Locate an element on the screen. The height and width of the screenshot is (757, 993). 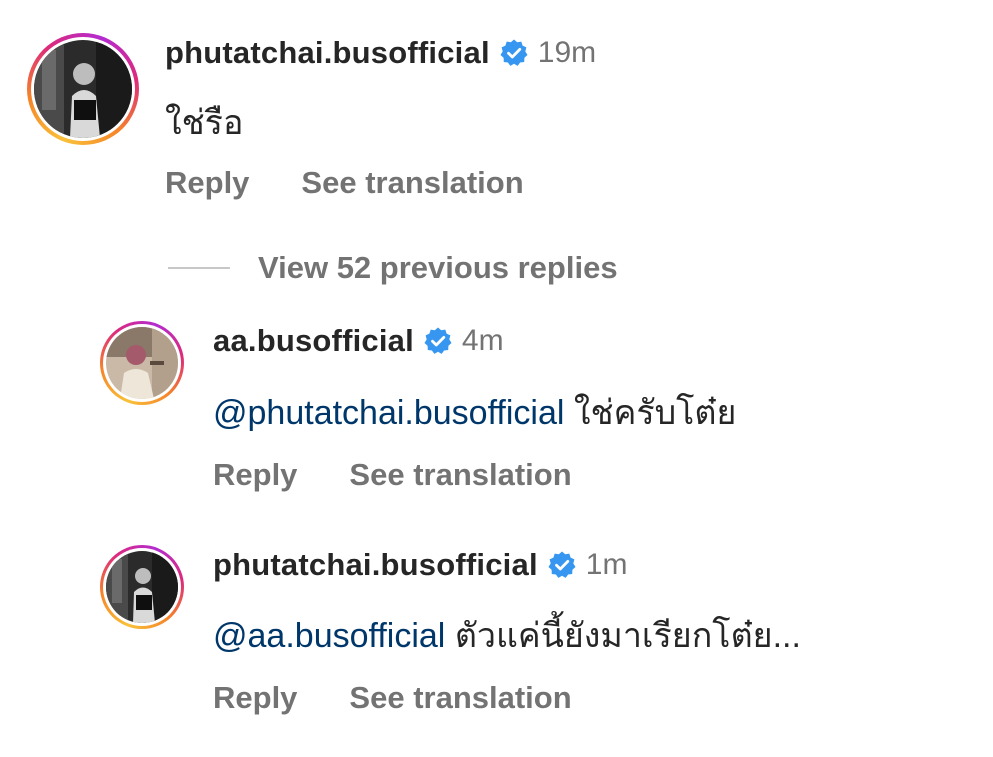
mention-link: @phutatchai.busofficial is located at coordinates (388, 413).